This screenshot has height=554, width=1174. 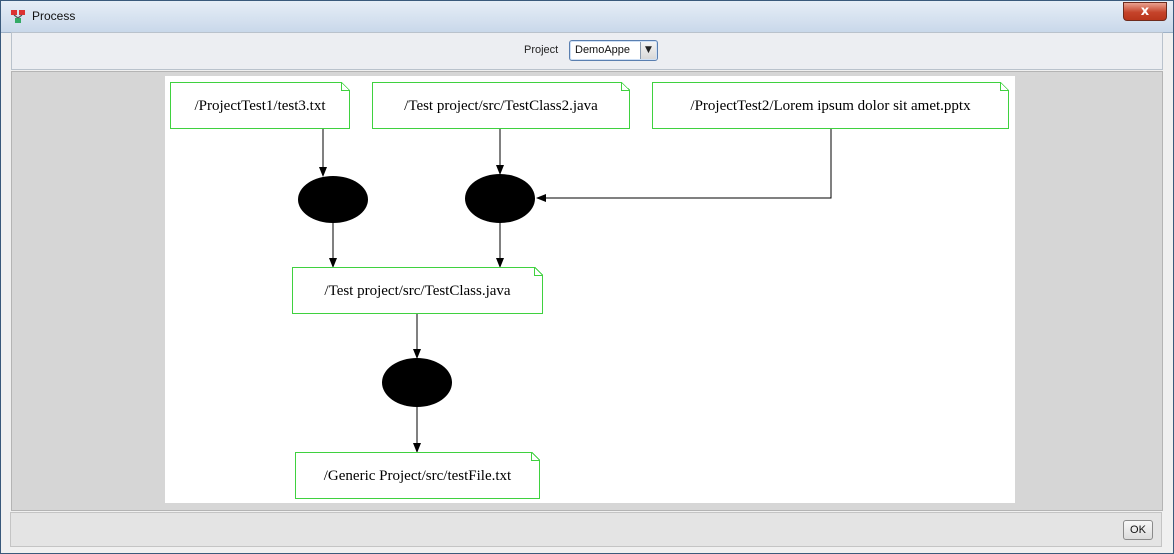 What do you see at coordinates (648, 50) in the screenshot?
I see `chevron-down-icon: ▼` at bounding box center [648, 50].